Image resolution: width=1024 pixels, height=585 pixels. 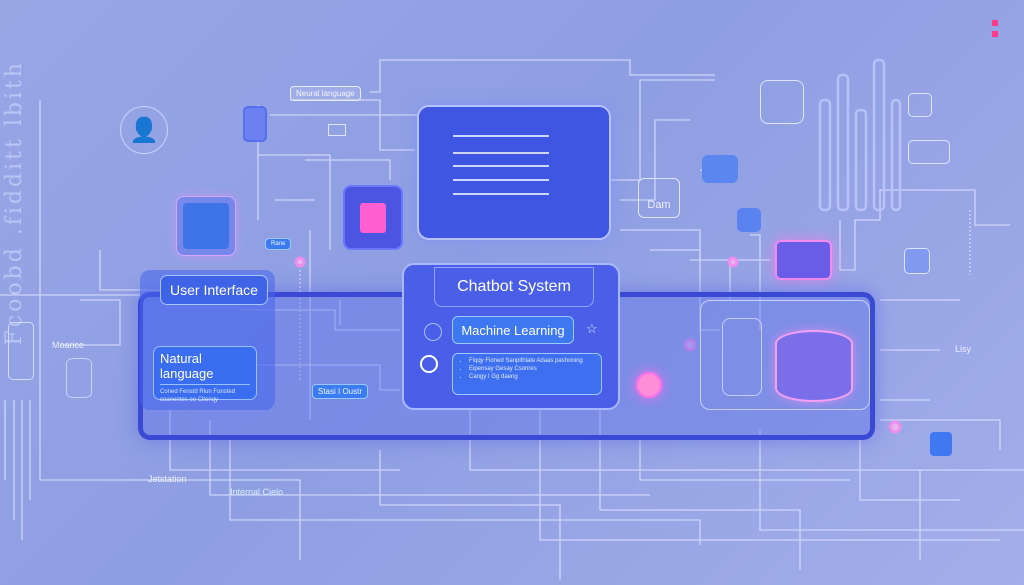 I want to click on user-interface-button: User Interface, so click(x=214, y=290).